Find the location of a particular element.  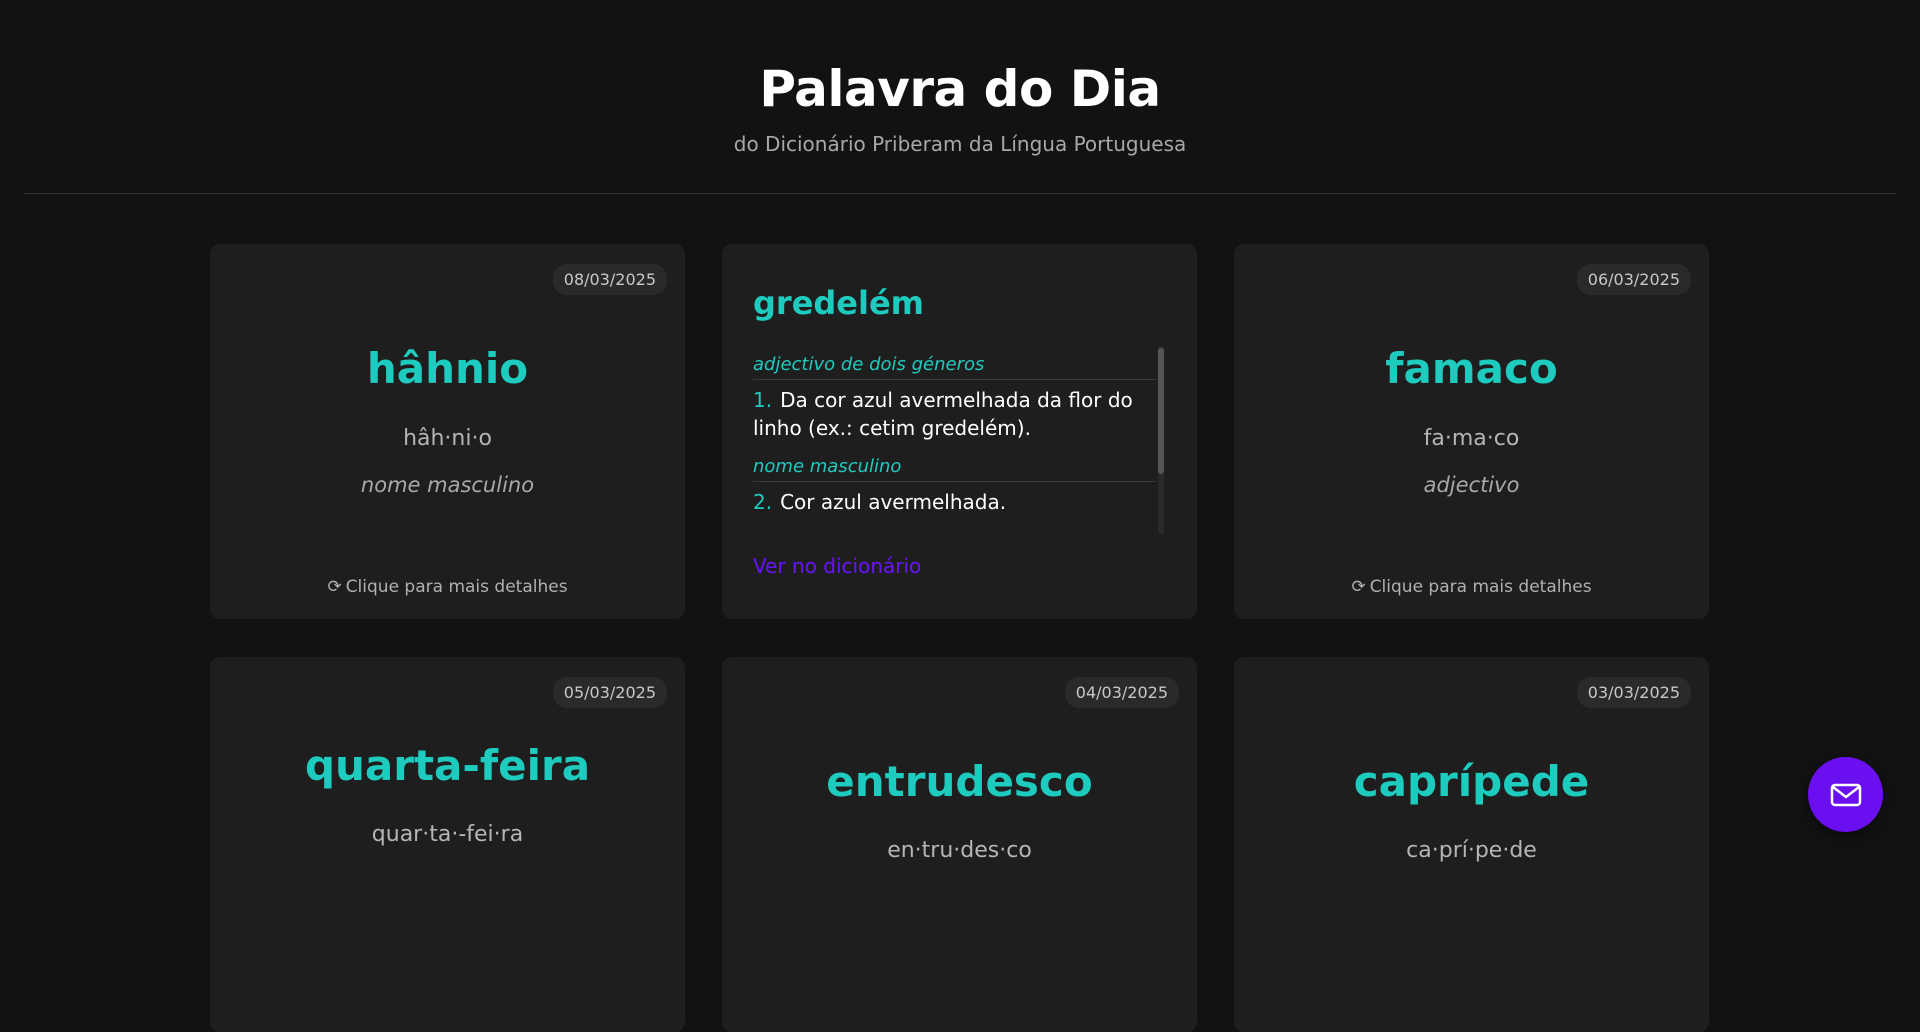

contact-button is located at coordinates (1845, 794).